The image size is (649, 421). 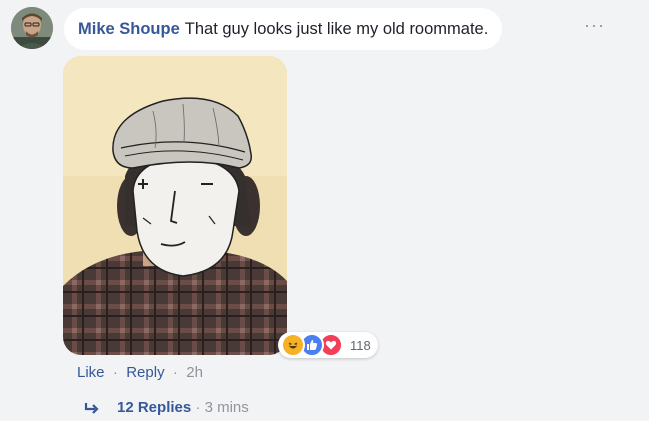 I want to click on more-options-icon: ···, so click(x=594, y=25).